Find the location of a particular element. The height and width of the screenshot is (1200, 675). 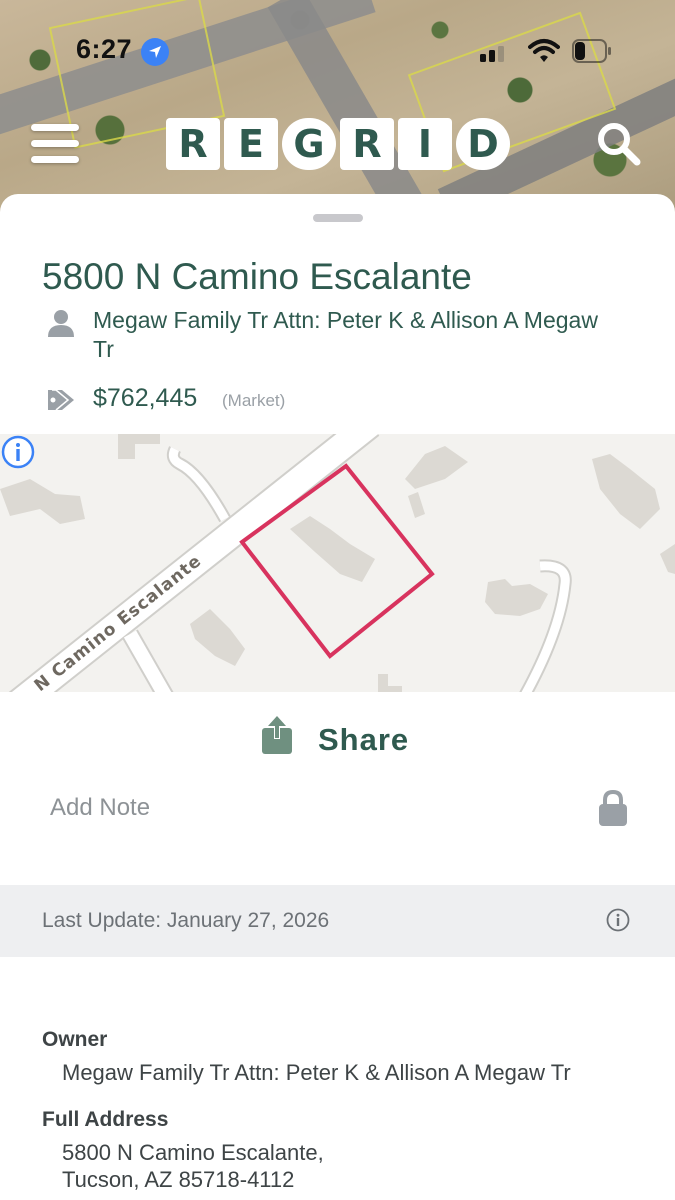

cellular-signal-icon is located at coordinates (492, 54).